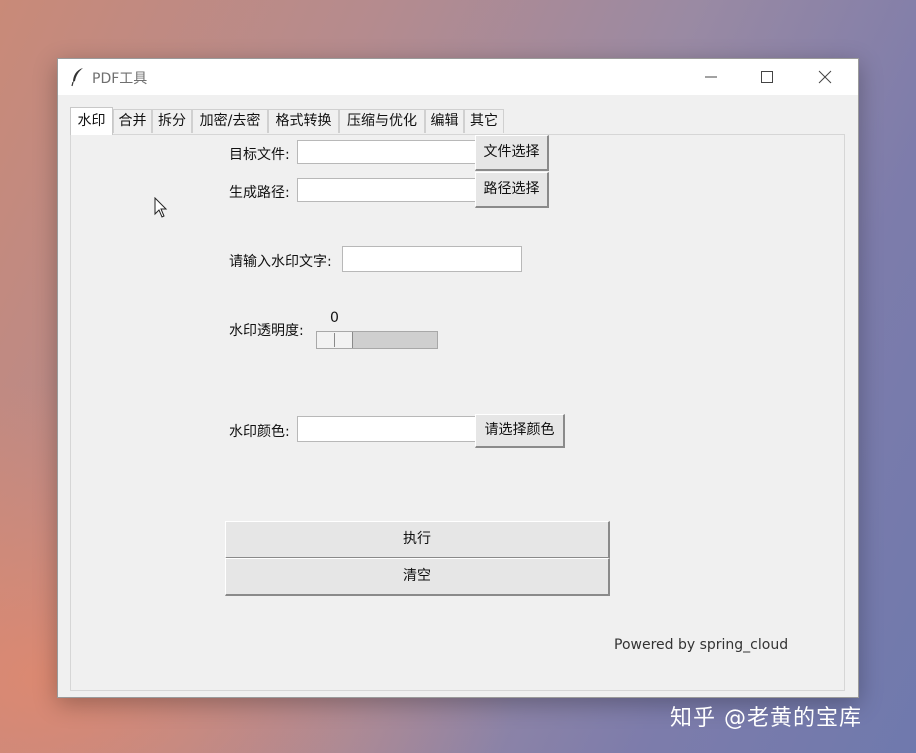 This screenshot has height=753, width=916. What do you see at coordinates (458, 77) in the screenshot?
I see `title-bar: PDF工具` at bounding box center [458, 77].